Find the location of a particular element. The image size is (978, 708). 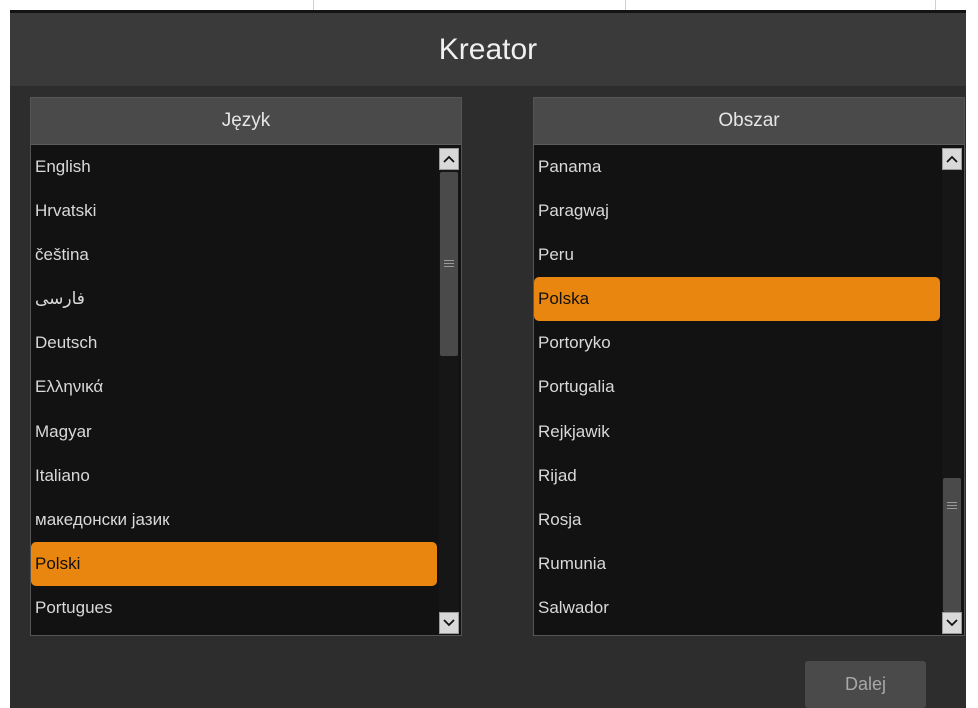

list-item: македонски јазик is located at coordinates (234, 520).